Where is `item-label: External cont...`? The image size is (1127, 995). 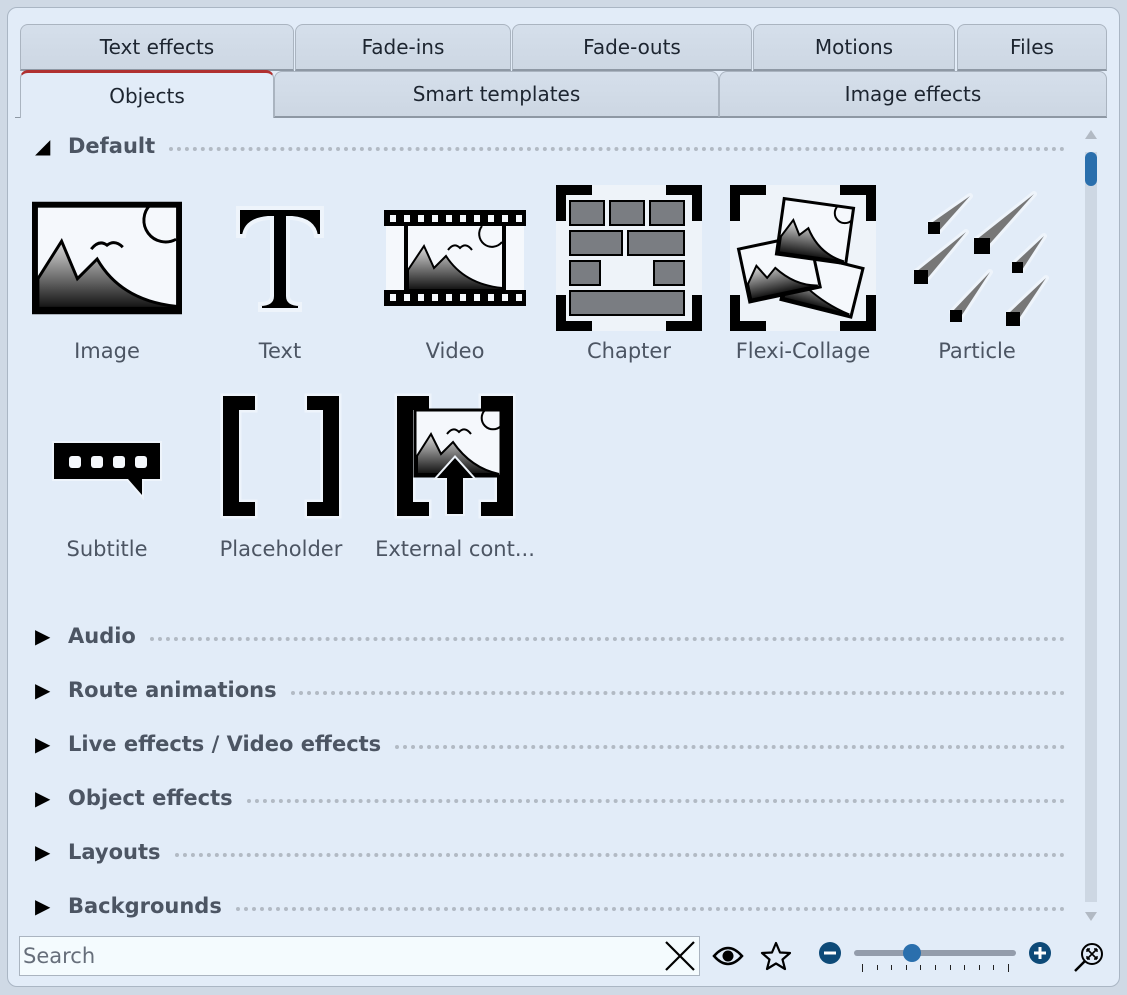
item-label: External cont... is located at coordinates (455, 549).